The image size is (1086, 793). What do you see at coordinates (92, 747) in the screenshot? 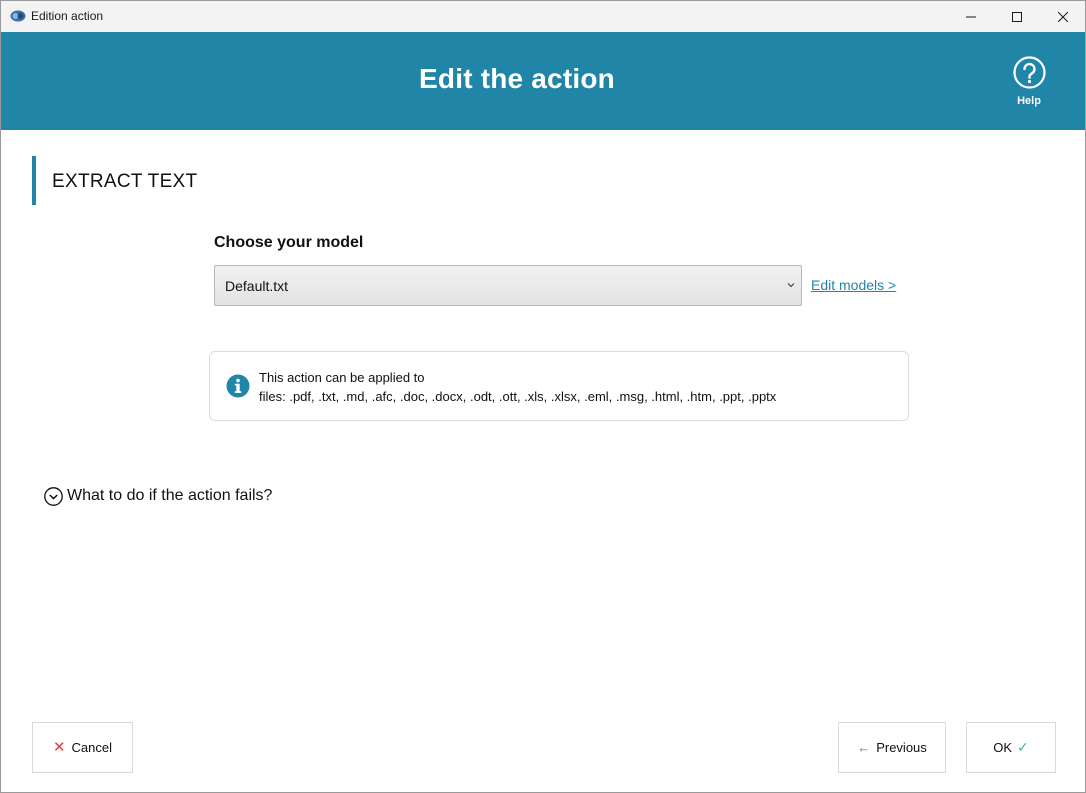
I see `cancel-label: Cancel` at bounding box center [92, 747].